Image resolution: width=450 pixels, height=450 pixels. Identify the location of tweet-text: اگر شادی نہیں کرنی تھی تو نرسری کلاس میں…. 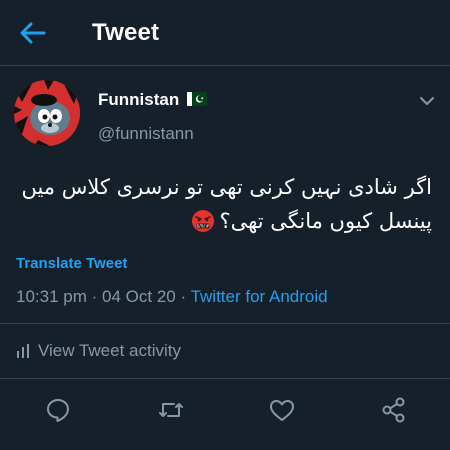
(225, 204).